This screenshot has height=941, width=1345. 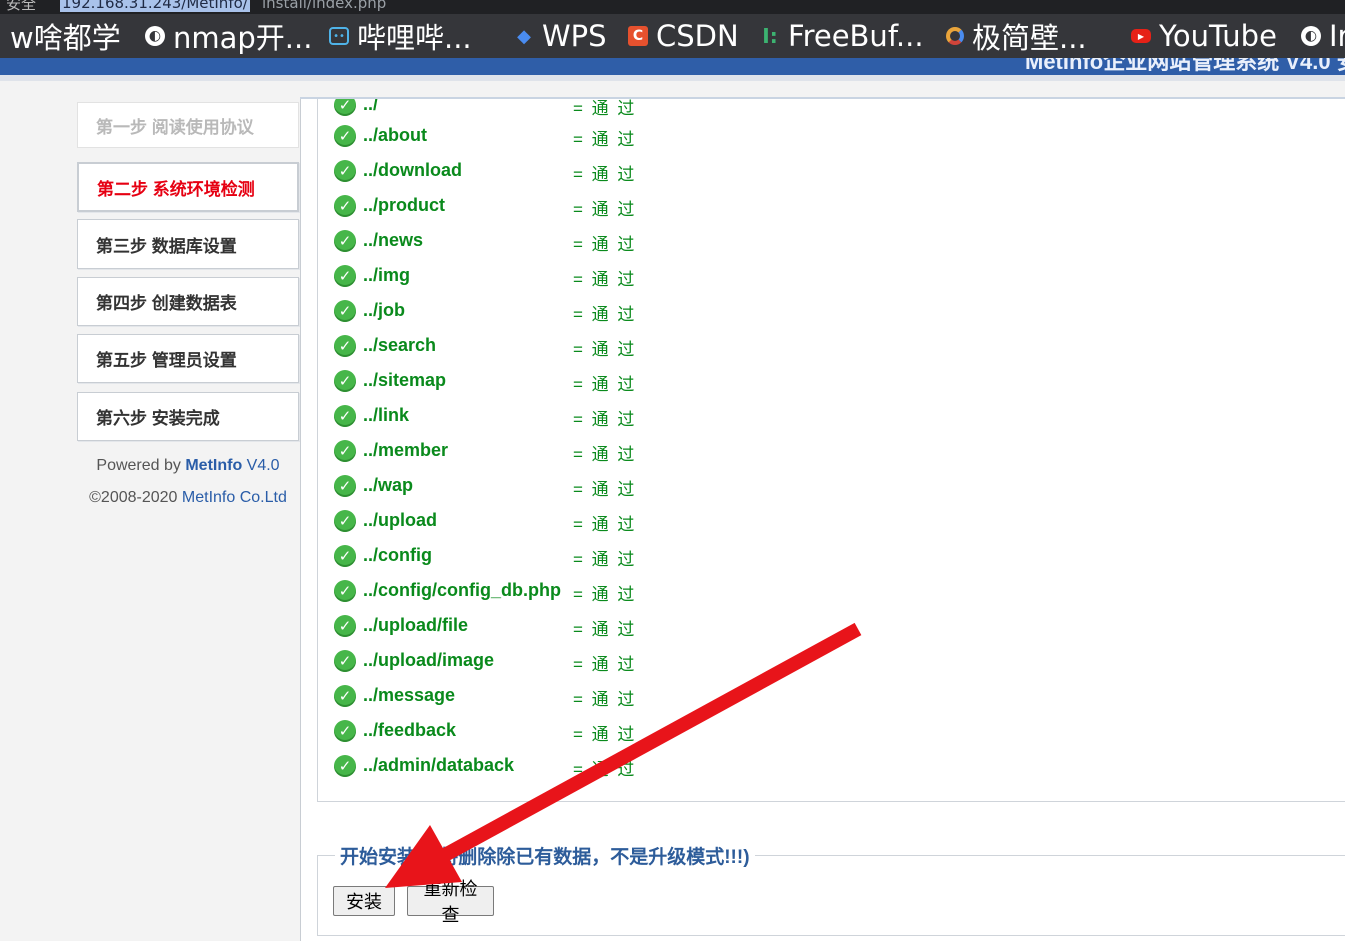 I want to click on check-row: ✓ ../download = 通 过, so click(x=484, y=171).